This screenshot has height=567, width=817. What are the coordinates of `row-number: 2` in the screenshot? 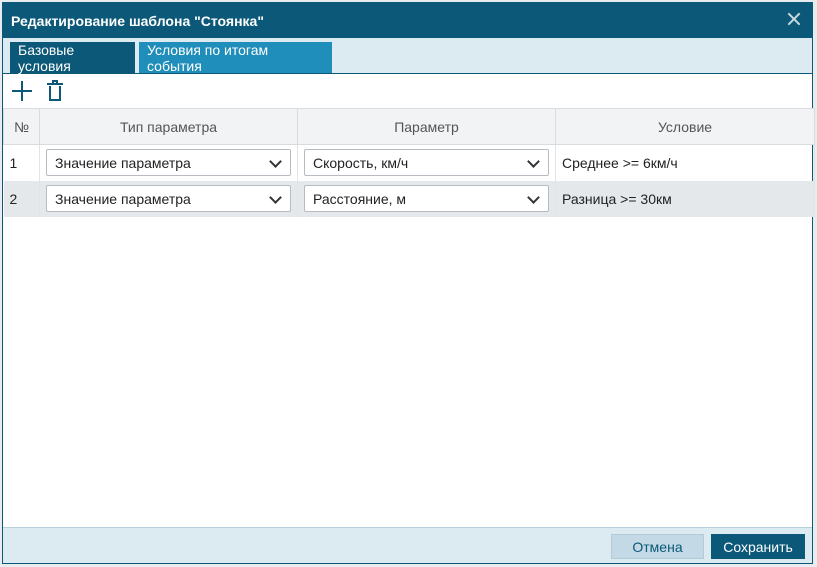 It's located at (21, 198).